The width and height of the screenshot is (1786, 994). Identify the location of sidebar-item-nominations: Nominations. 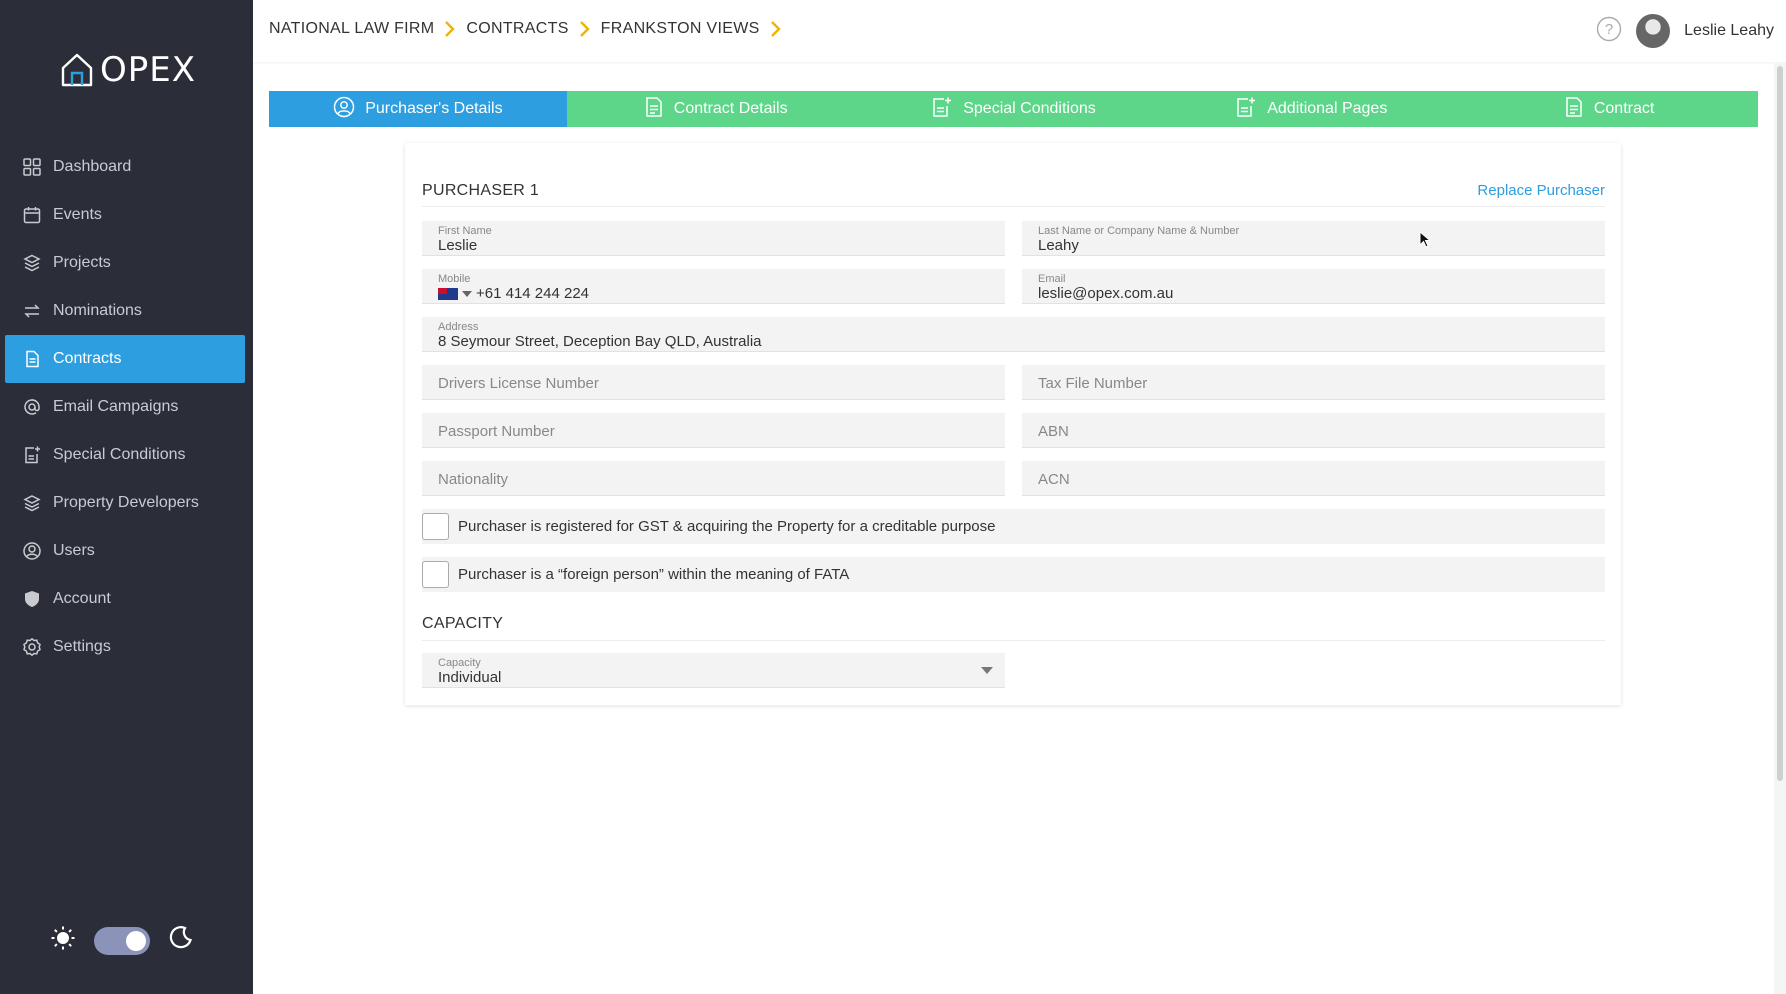
(125, 311).